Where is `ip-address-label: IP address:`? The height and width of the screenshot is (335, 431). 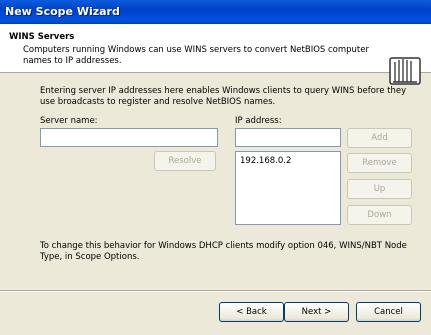 ip-address-label: IP address: is located at coordinates (258, 121).